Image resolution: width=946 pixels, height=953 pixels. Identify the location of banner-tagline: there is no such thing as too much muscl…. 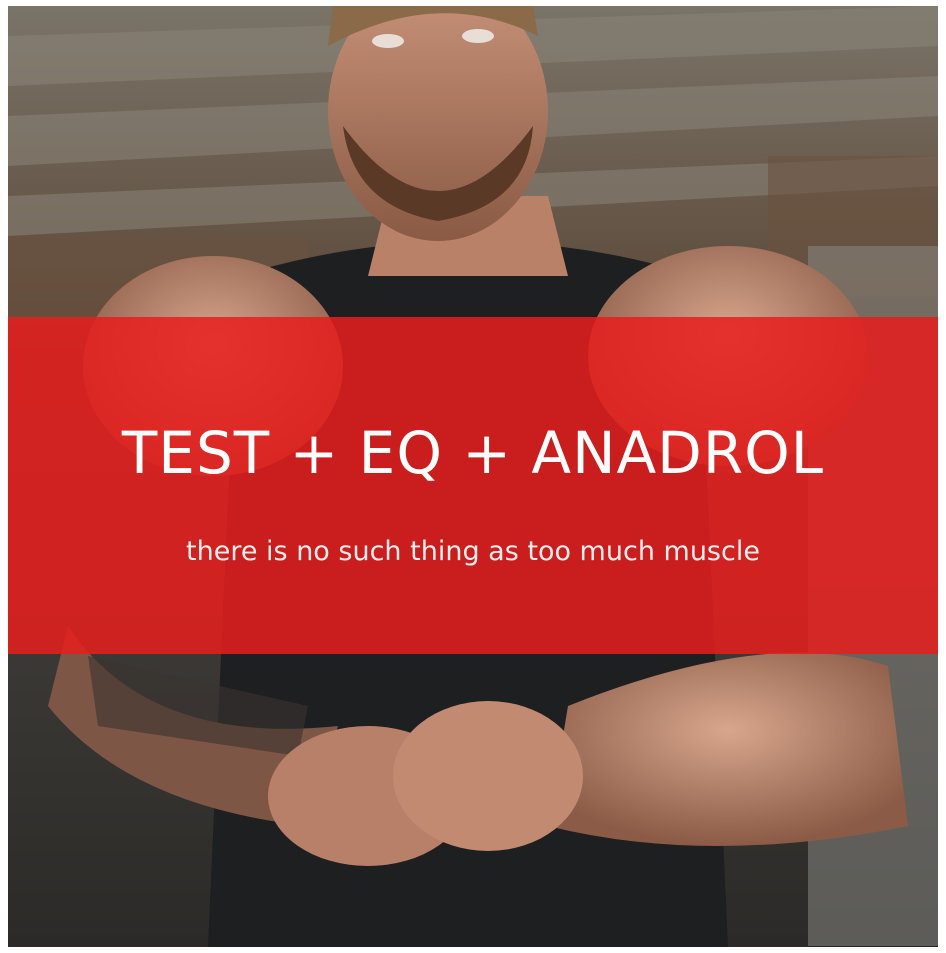
(473, 551).